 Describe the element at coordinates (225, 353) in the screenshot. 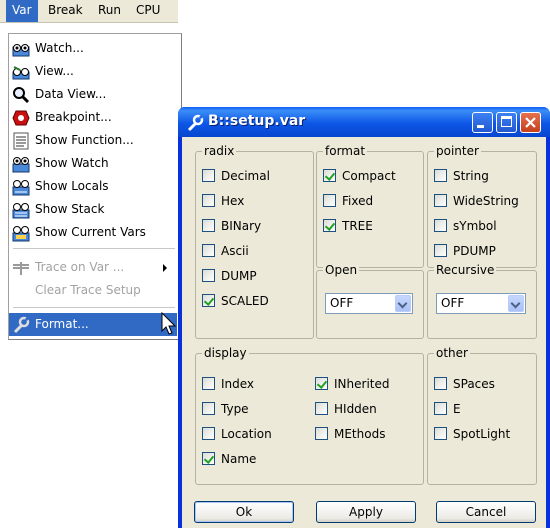

I see `display-group-title: display` at that location.